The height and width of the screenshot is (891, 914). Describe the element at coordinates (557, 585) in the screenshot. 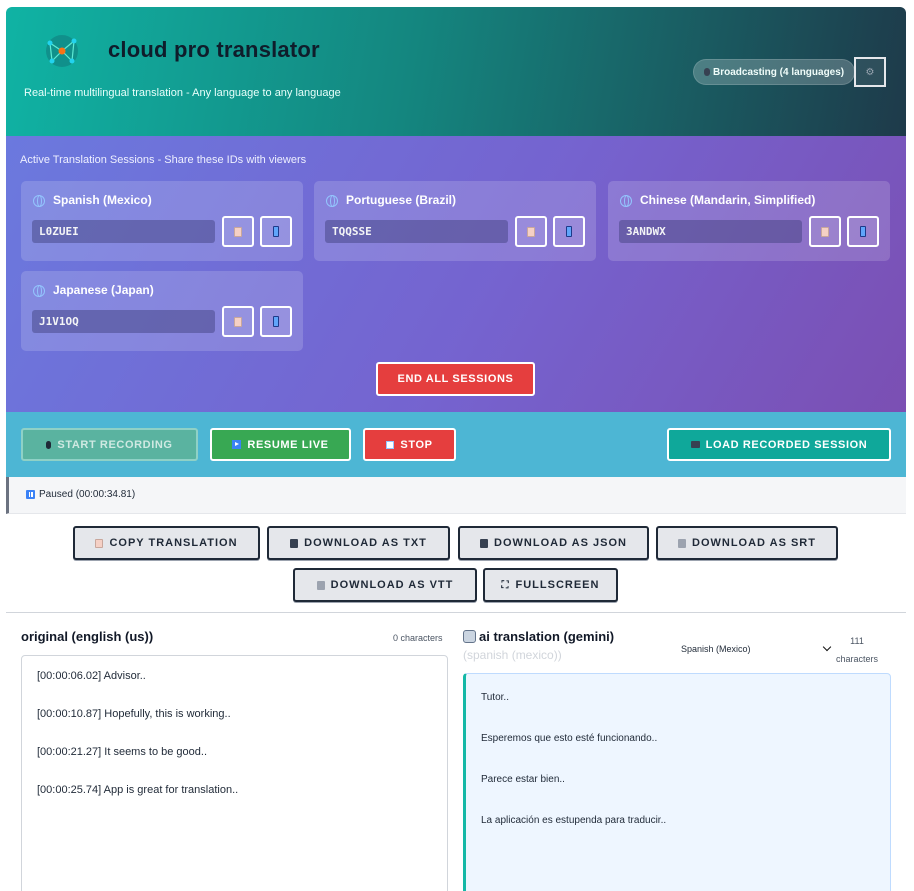

I see `fullscreen-label: FULLSCREEN` at that location.